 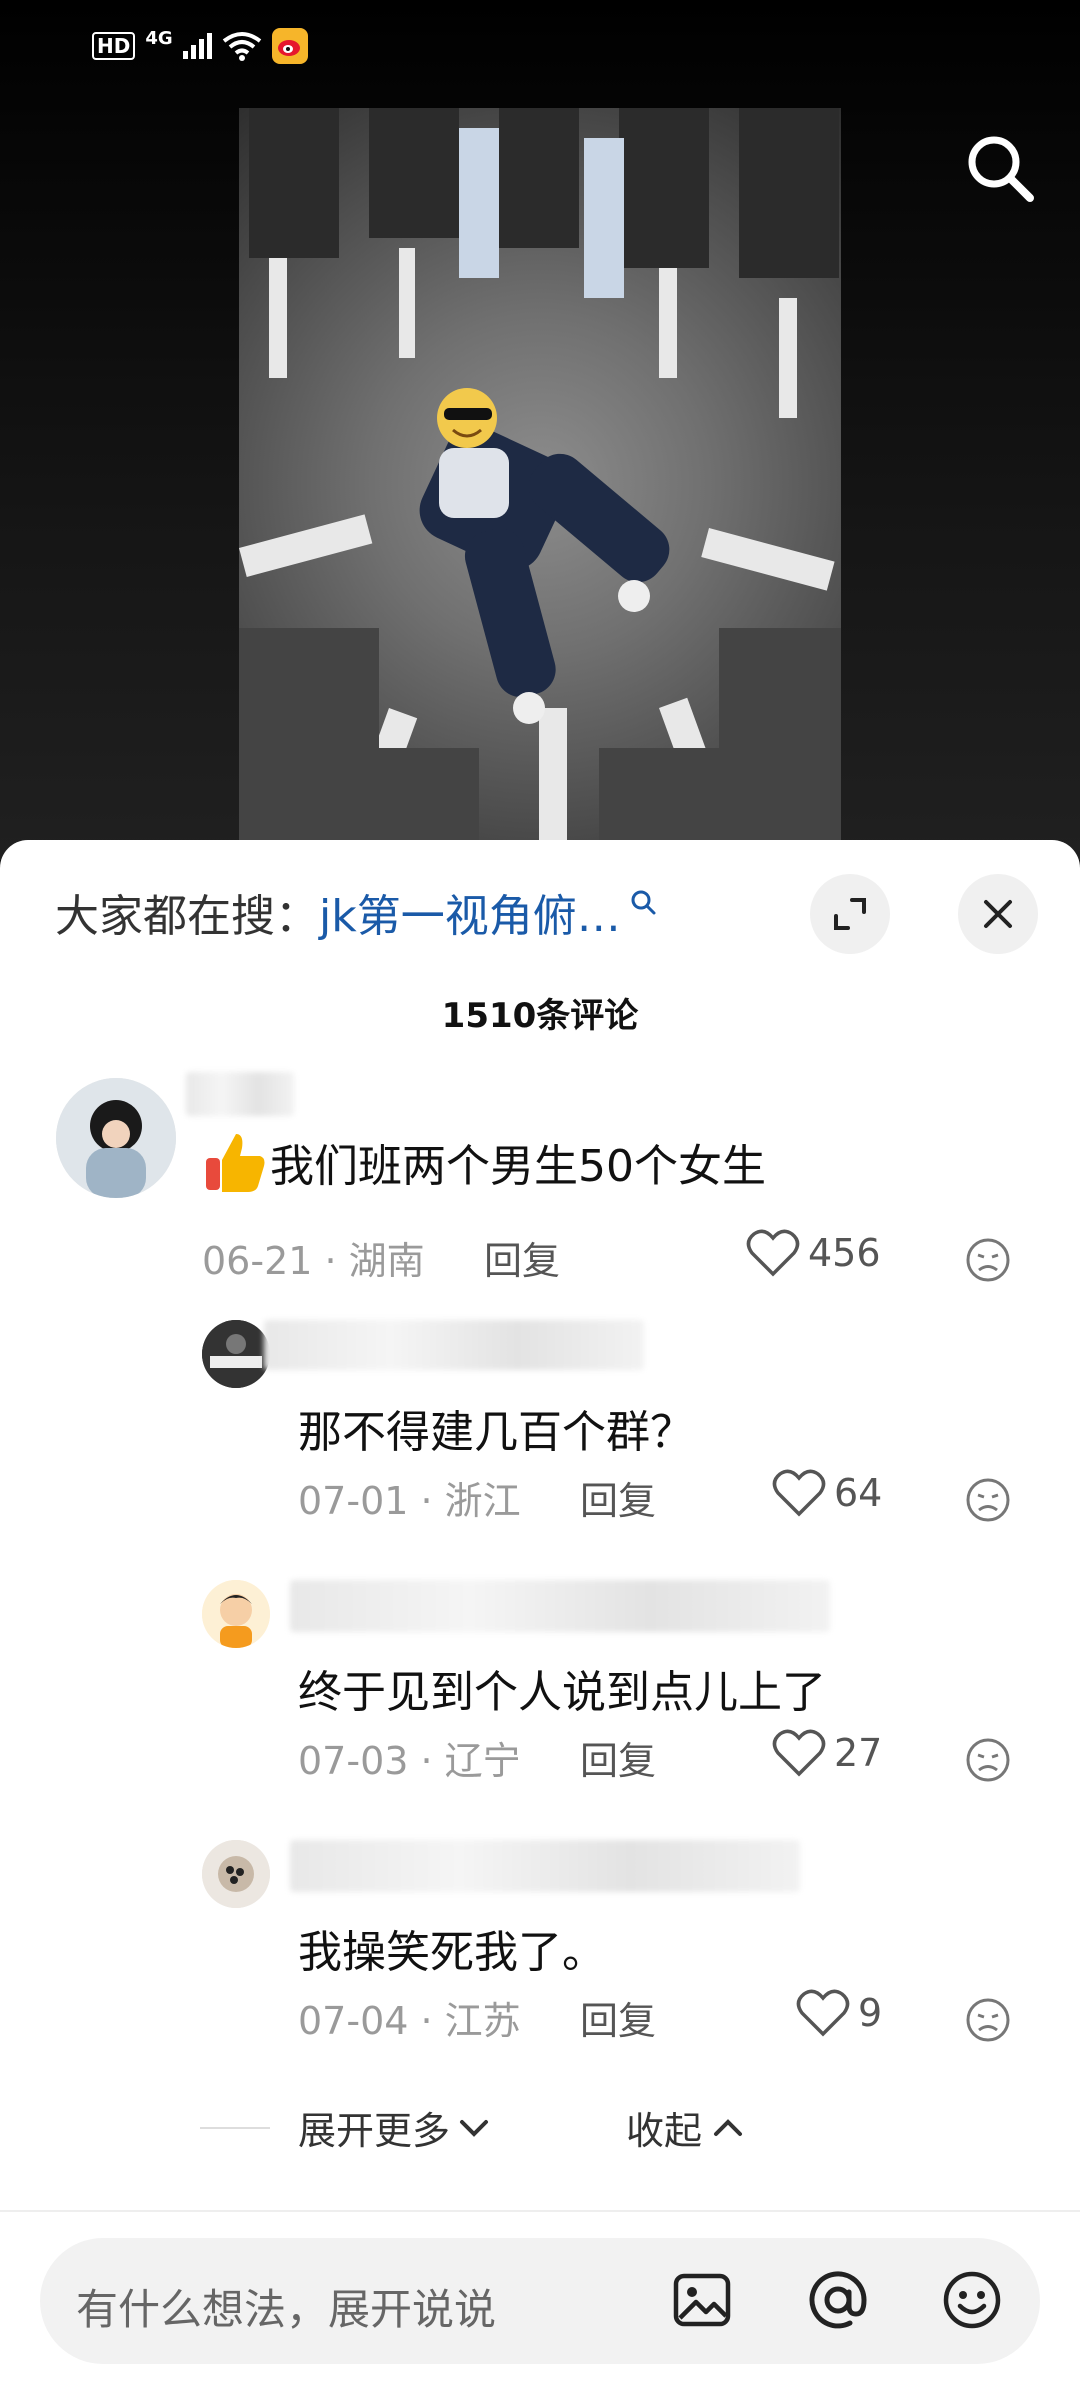 What do you see at coordinates (474, 2128) in the screenshot?
I see `chevron-down-icon` at bounding box center [474, 2128].